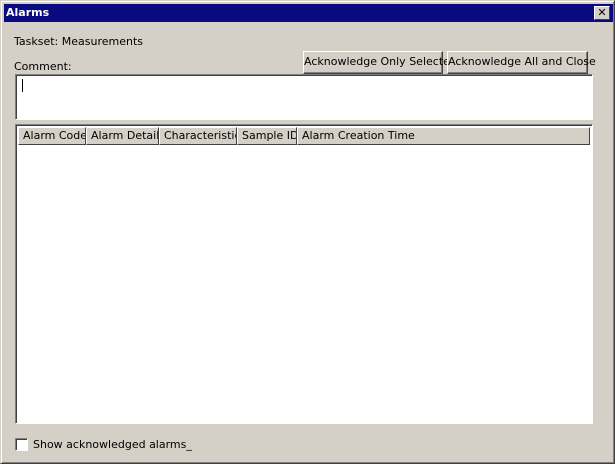  What do you see at coordinates (112, 444) in the screenshot?
I see `show-acknowledged-label: Show acknowledged alarms_` at bounding box center [112, 444].